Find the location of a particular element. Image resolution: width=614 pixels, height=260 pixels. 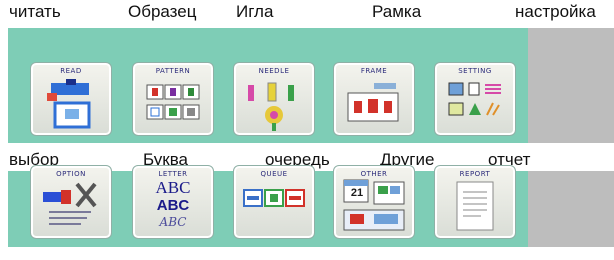

pattern-icon is located at coordinates (173, 102).